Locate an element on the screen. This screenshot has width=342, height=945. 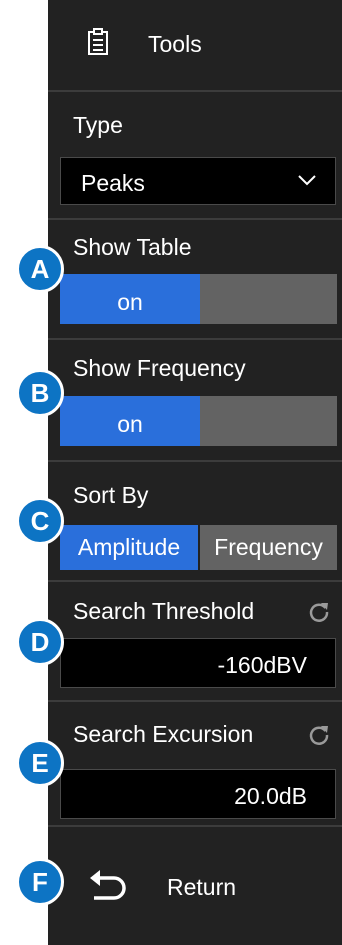
sort-by-label: Sort By is located at coordinates (111, 495).